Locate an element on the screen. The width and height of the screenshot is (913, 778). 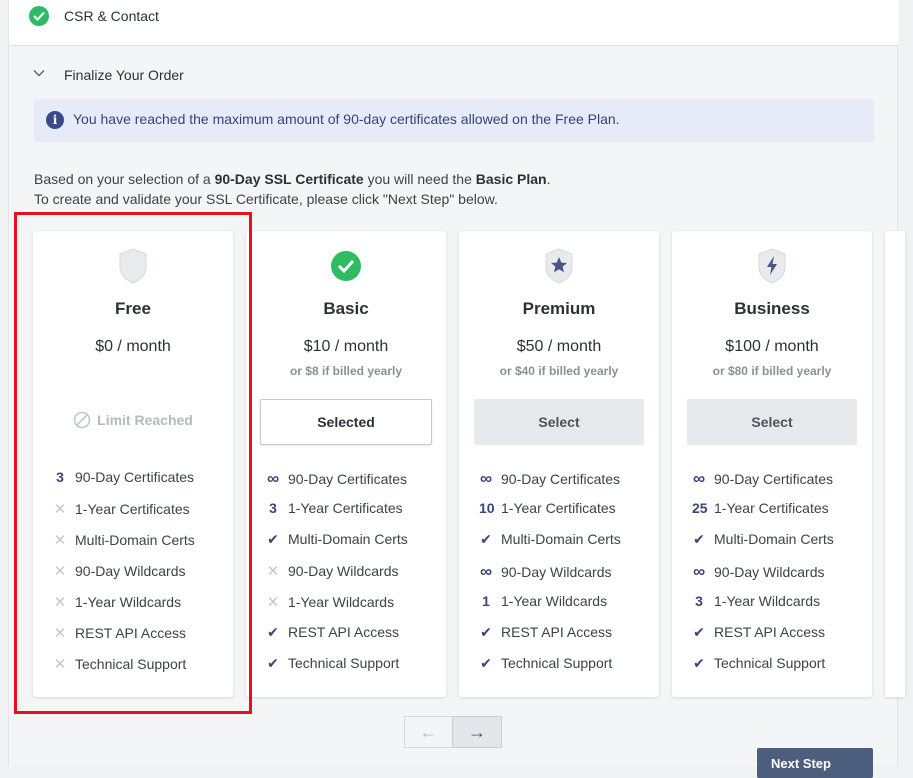
feature-item: 25 1-Year Certificates is located at coordinates (763, 515).